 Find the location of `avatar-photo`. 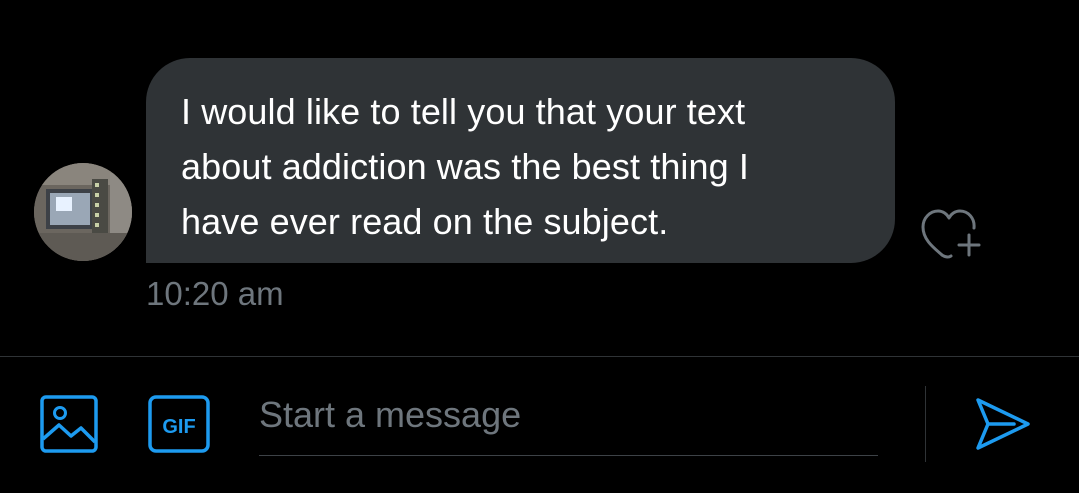

avatar-photo is located at coordinates (83, 212).